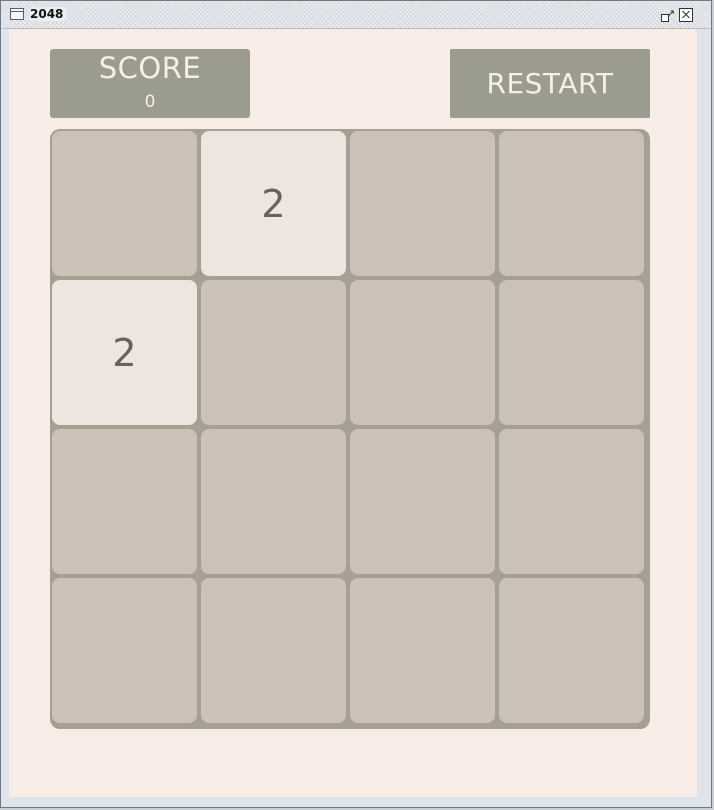  What do you see at coordinates (17, 14) in the screenshot?
I see `app-window-icon` at bounding box center [17, 14].